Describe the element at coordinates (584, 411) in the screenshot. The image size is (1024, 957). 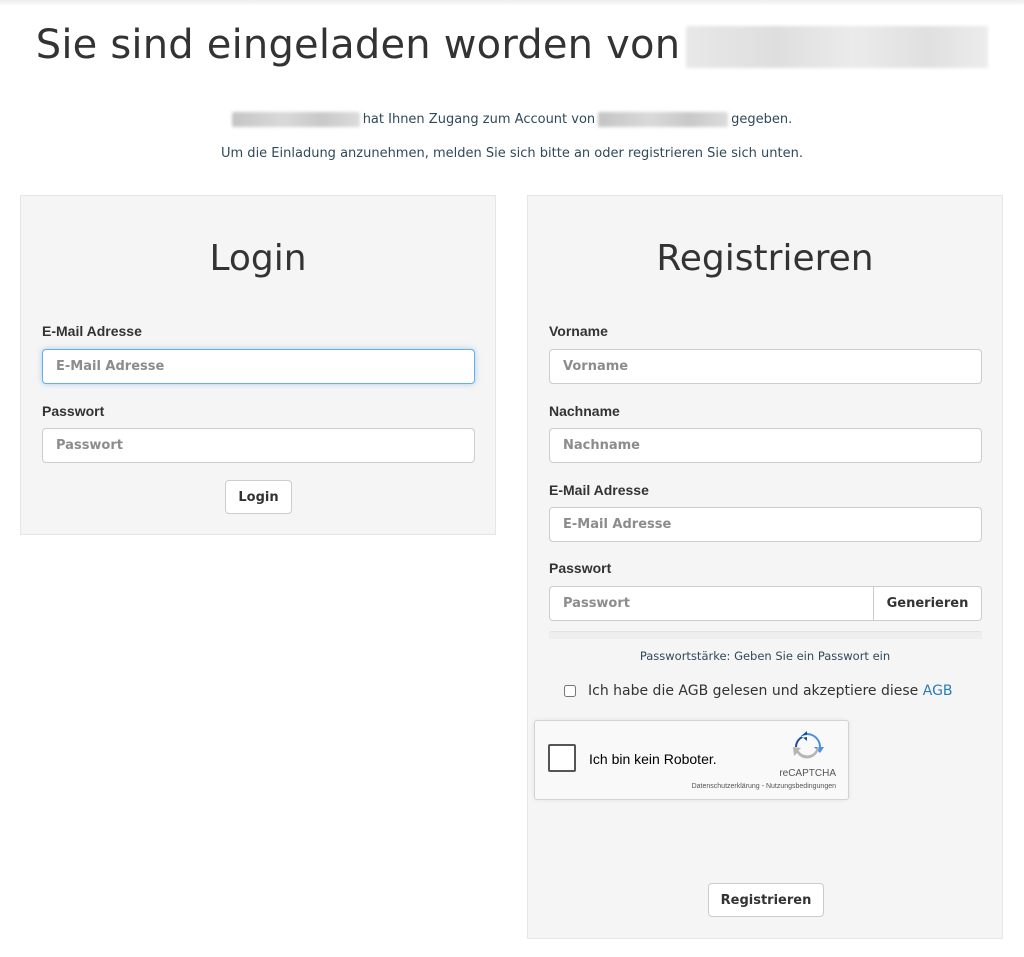
I see `lastname-label: Nachname` at that location.